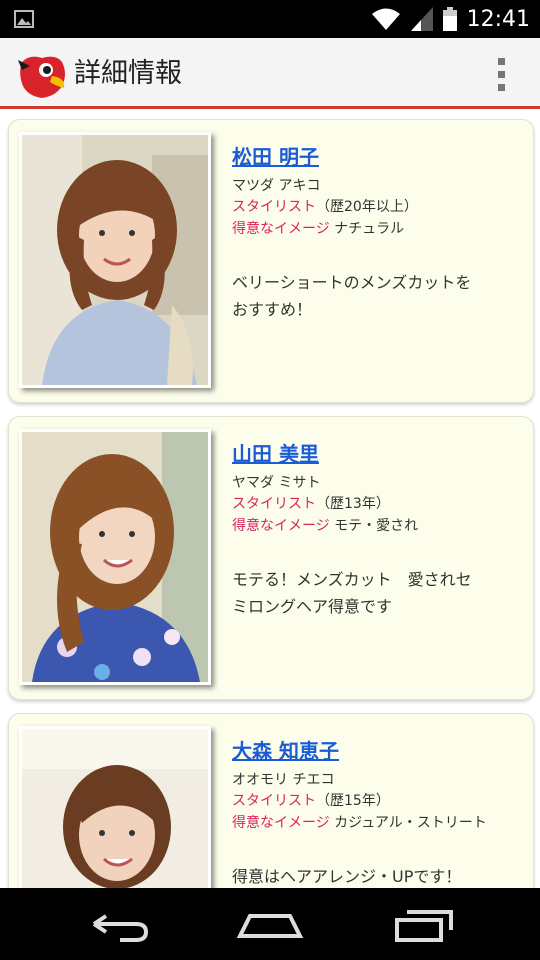 The image size is (540, 960). What do you see at coordinates (347, 876) in the screenshot?
I see `comment-line: 得意はヘアアレンジ・UPです！` at bounding box center [347, 876].